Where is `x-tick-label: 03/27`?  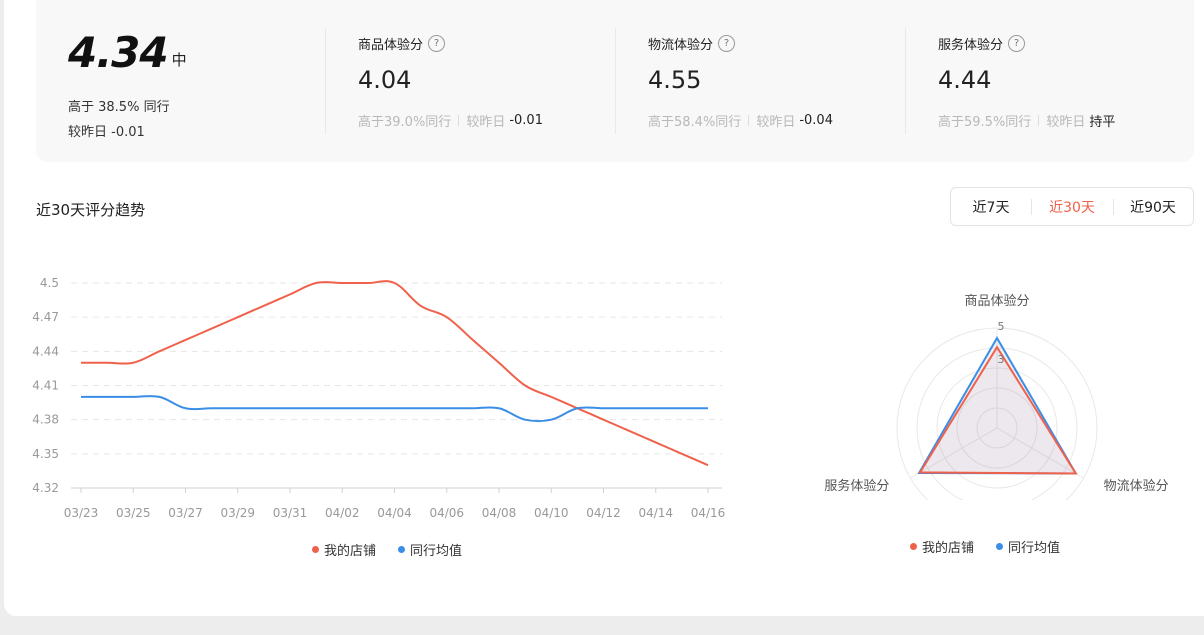
x-tick-label: 03/27 is located at coordinates (185, 513).